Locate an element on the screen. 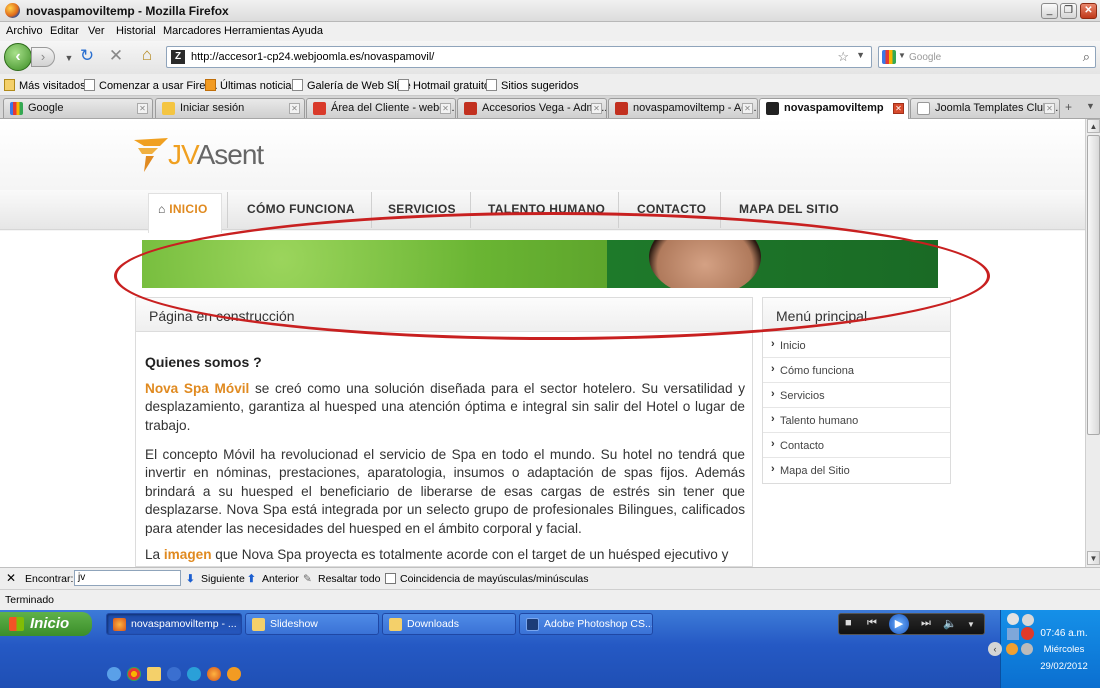 The width and height of the screenshot is (1100, 688). google-engine-icon is located at coordinates (889, 57).